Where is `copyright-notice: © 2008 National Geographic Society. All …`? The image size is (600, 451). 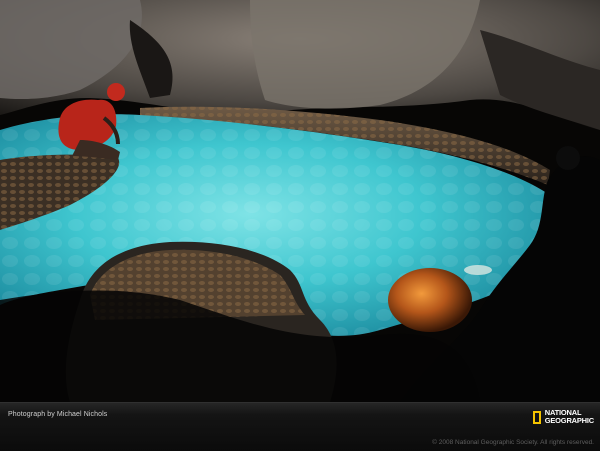
copyright-notice: © 2008 National Geographic Society. All … is located at coordinates (513, 442).